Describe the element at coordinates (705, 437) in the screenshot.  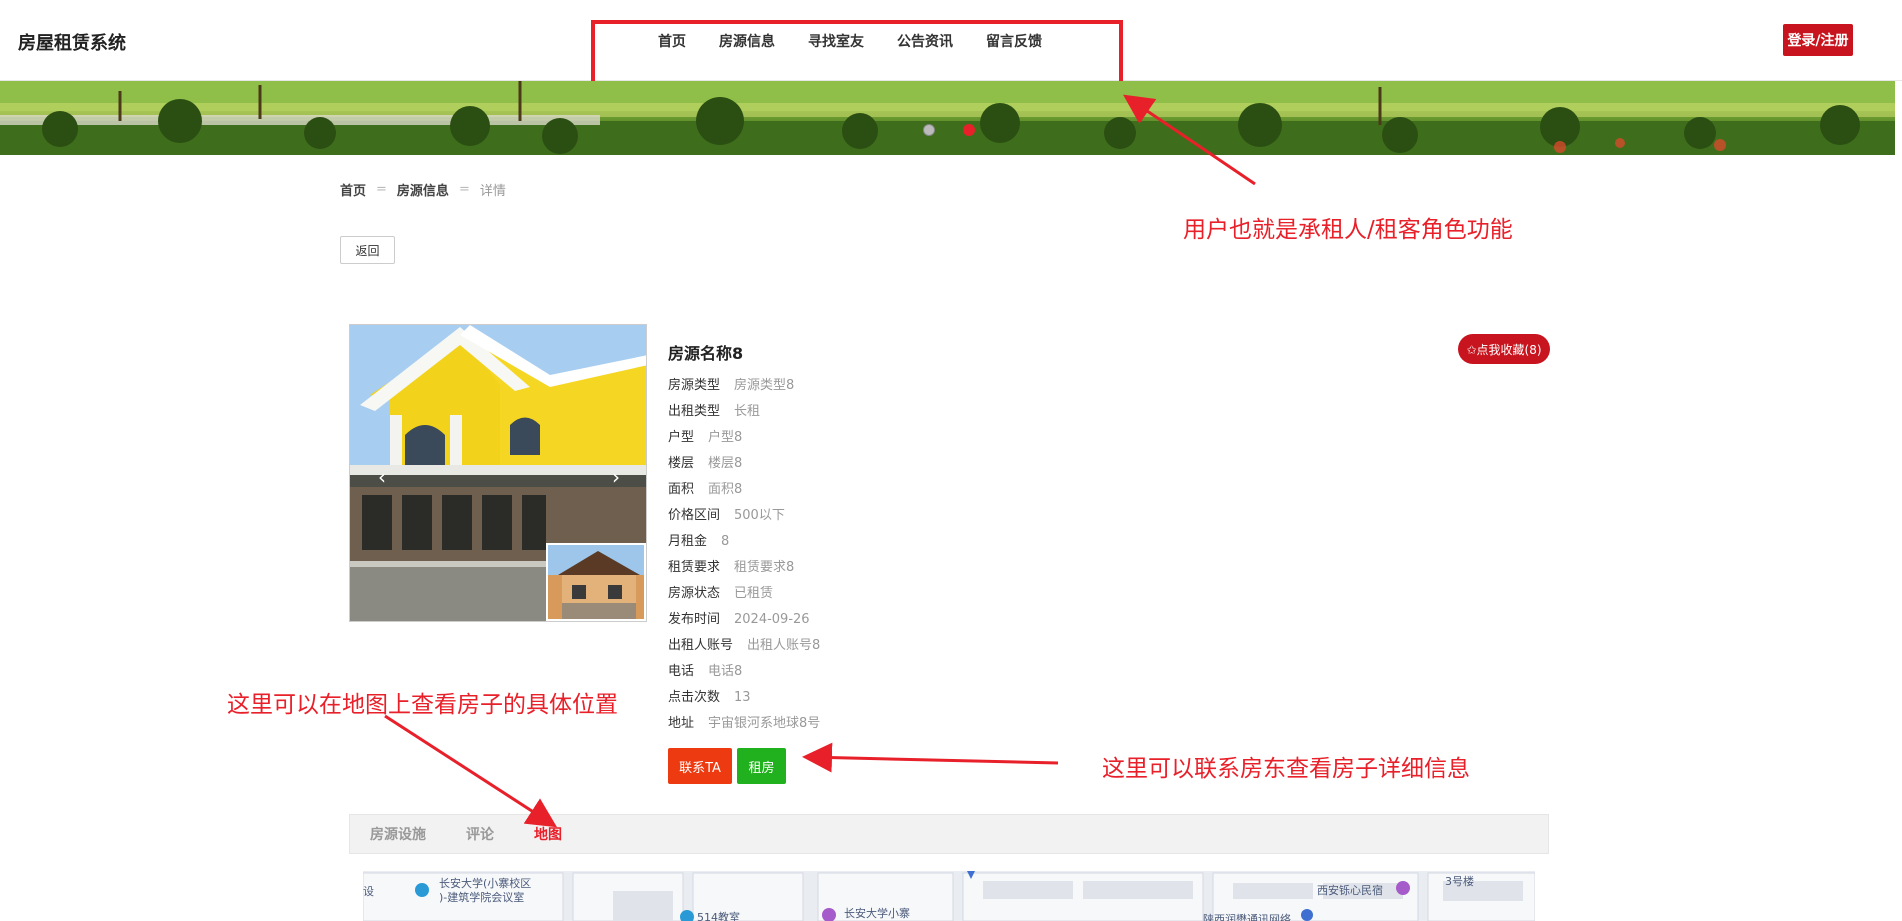
I see `detail-row-layout: 户型 户型8` at that location.